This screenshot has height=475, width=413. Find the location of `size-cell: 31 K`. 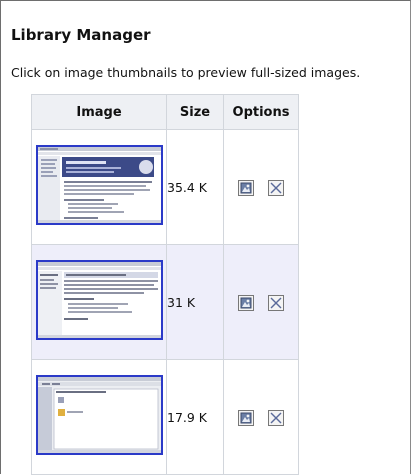

size-cell: 31 K is located at coordinates (195, 302).